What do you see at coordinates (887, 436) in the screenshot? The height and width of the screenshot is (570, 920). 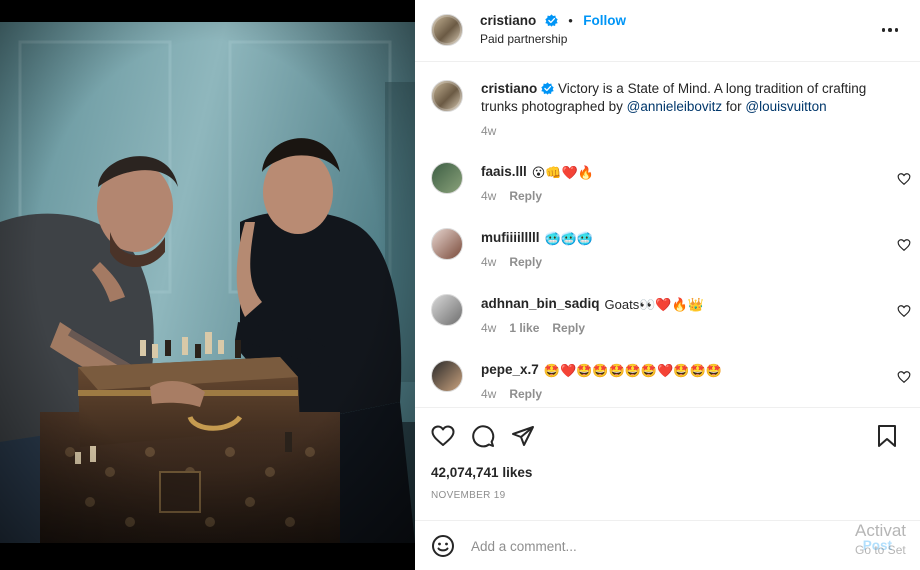 I see `save-bookmark-icon` at bounding box center [887, 436].